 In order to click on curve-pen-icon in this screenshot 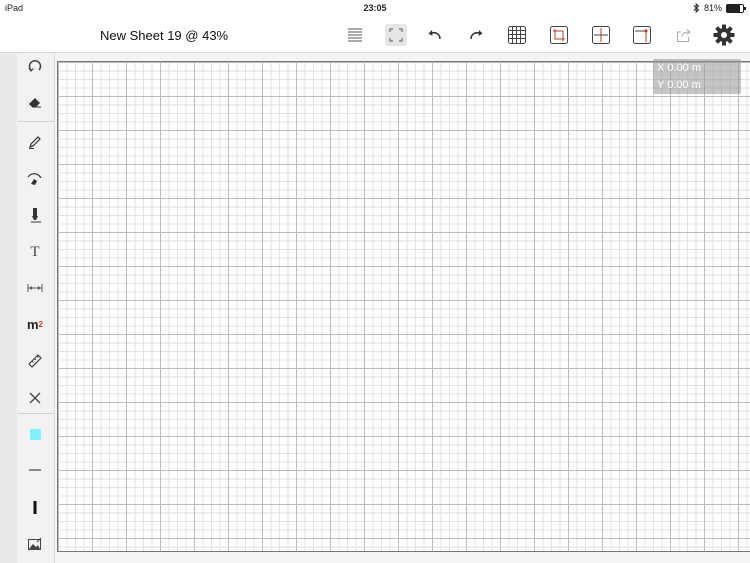, I will do `click(35, 179)`.